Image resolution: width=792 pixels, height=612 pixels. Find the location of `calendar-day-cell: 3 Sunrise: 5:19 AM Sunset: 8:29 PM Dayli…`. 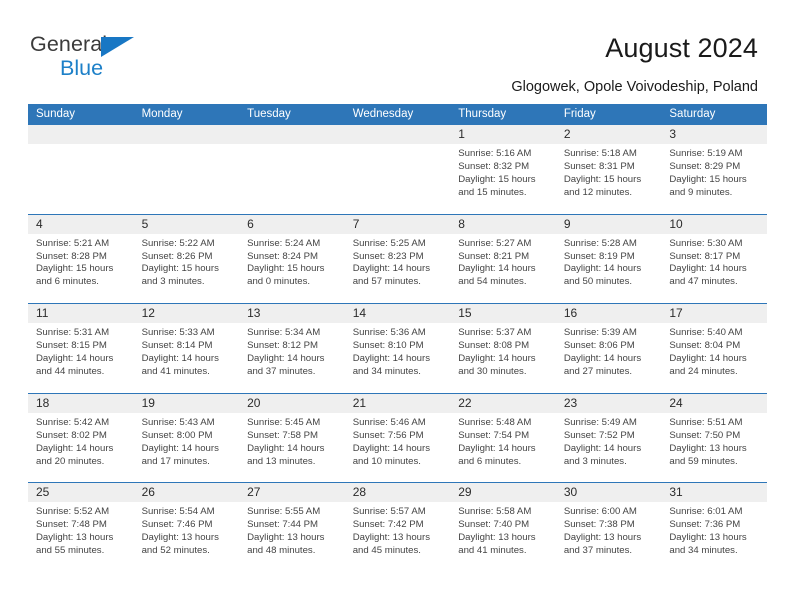

calendar-day-cell: 3 Sunrise: 5:19 AM Sunset: 8:29 PM Dayli… is located at coordinates (714, 169).